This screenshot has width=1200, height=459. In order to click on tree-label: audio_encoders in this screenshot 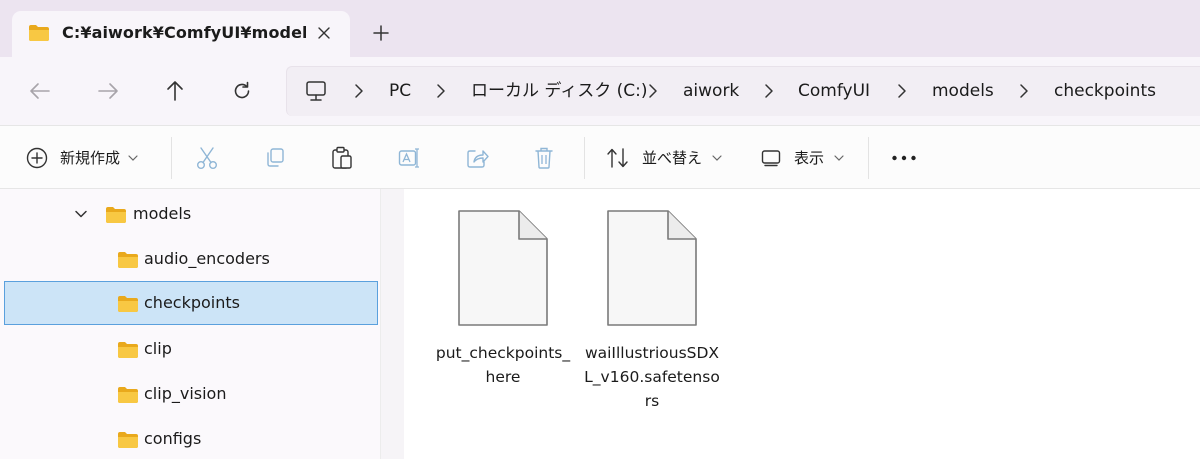, I will do `click(207, 258)`.